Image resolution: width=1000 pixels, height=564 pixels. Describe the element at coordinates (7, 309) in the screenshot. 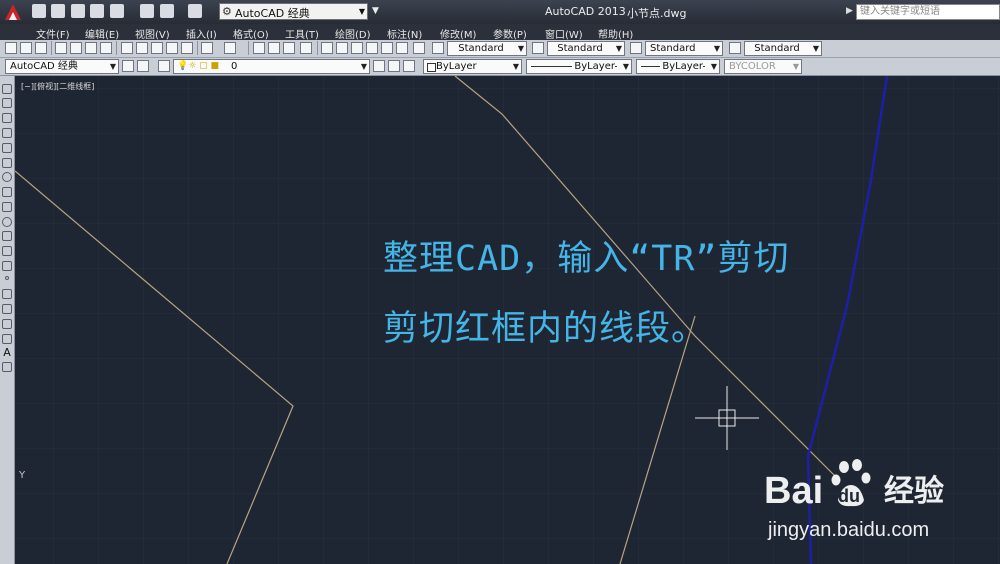

I see `gradient-icon` at that location.